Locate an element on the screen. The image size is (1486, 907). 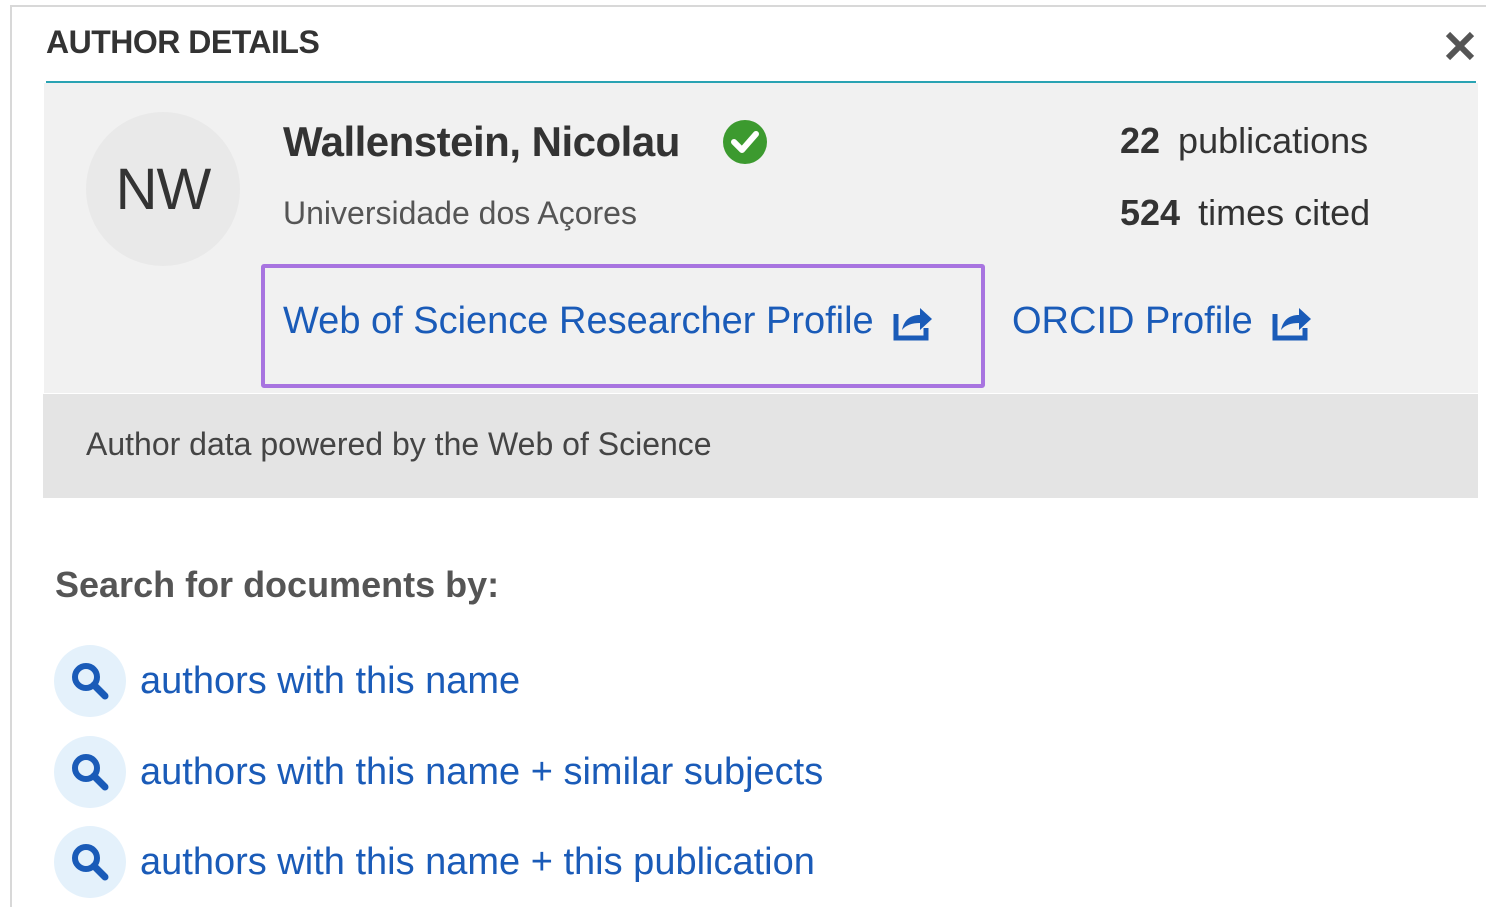
search-item-label: authors with this name is located at coordinates (330, 681).